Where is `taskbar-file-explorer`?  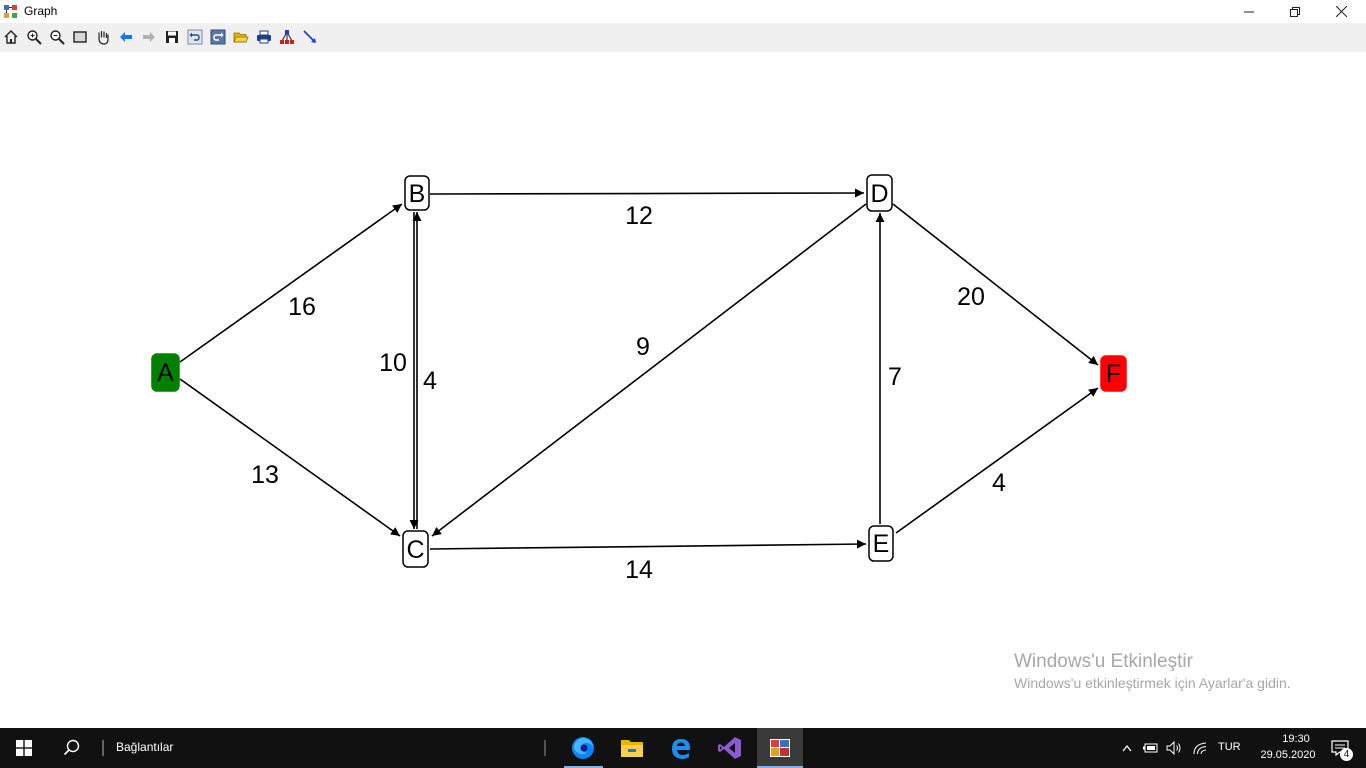 taskbar-file-explorer is located at coordinates (632, 748).